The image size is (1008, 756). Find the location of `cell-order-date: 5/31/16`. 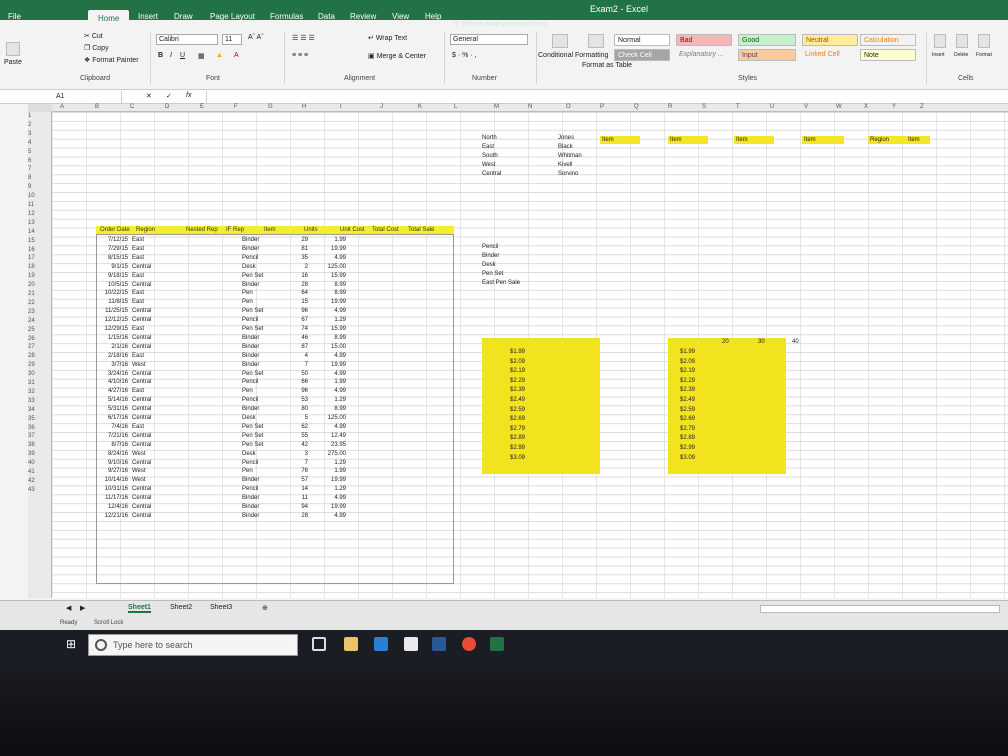

cell-order-date: 5/31/16 is located at coordinates (117, 409).